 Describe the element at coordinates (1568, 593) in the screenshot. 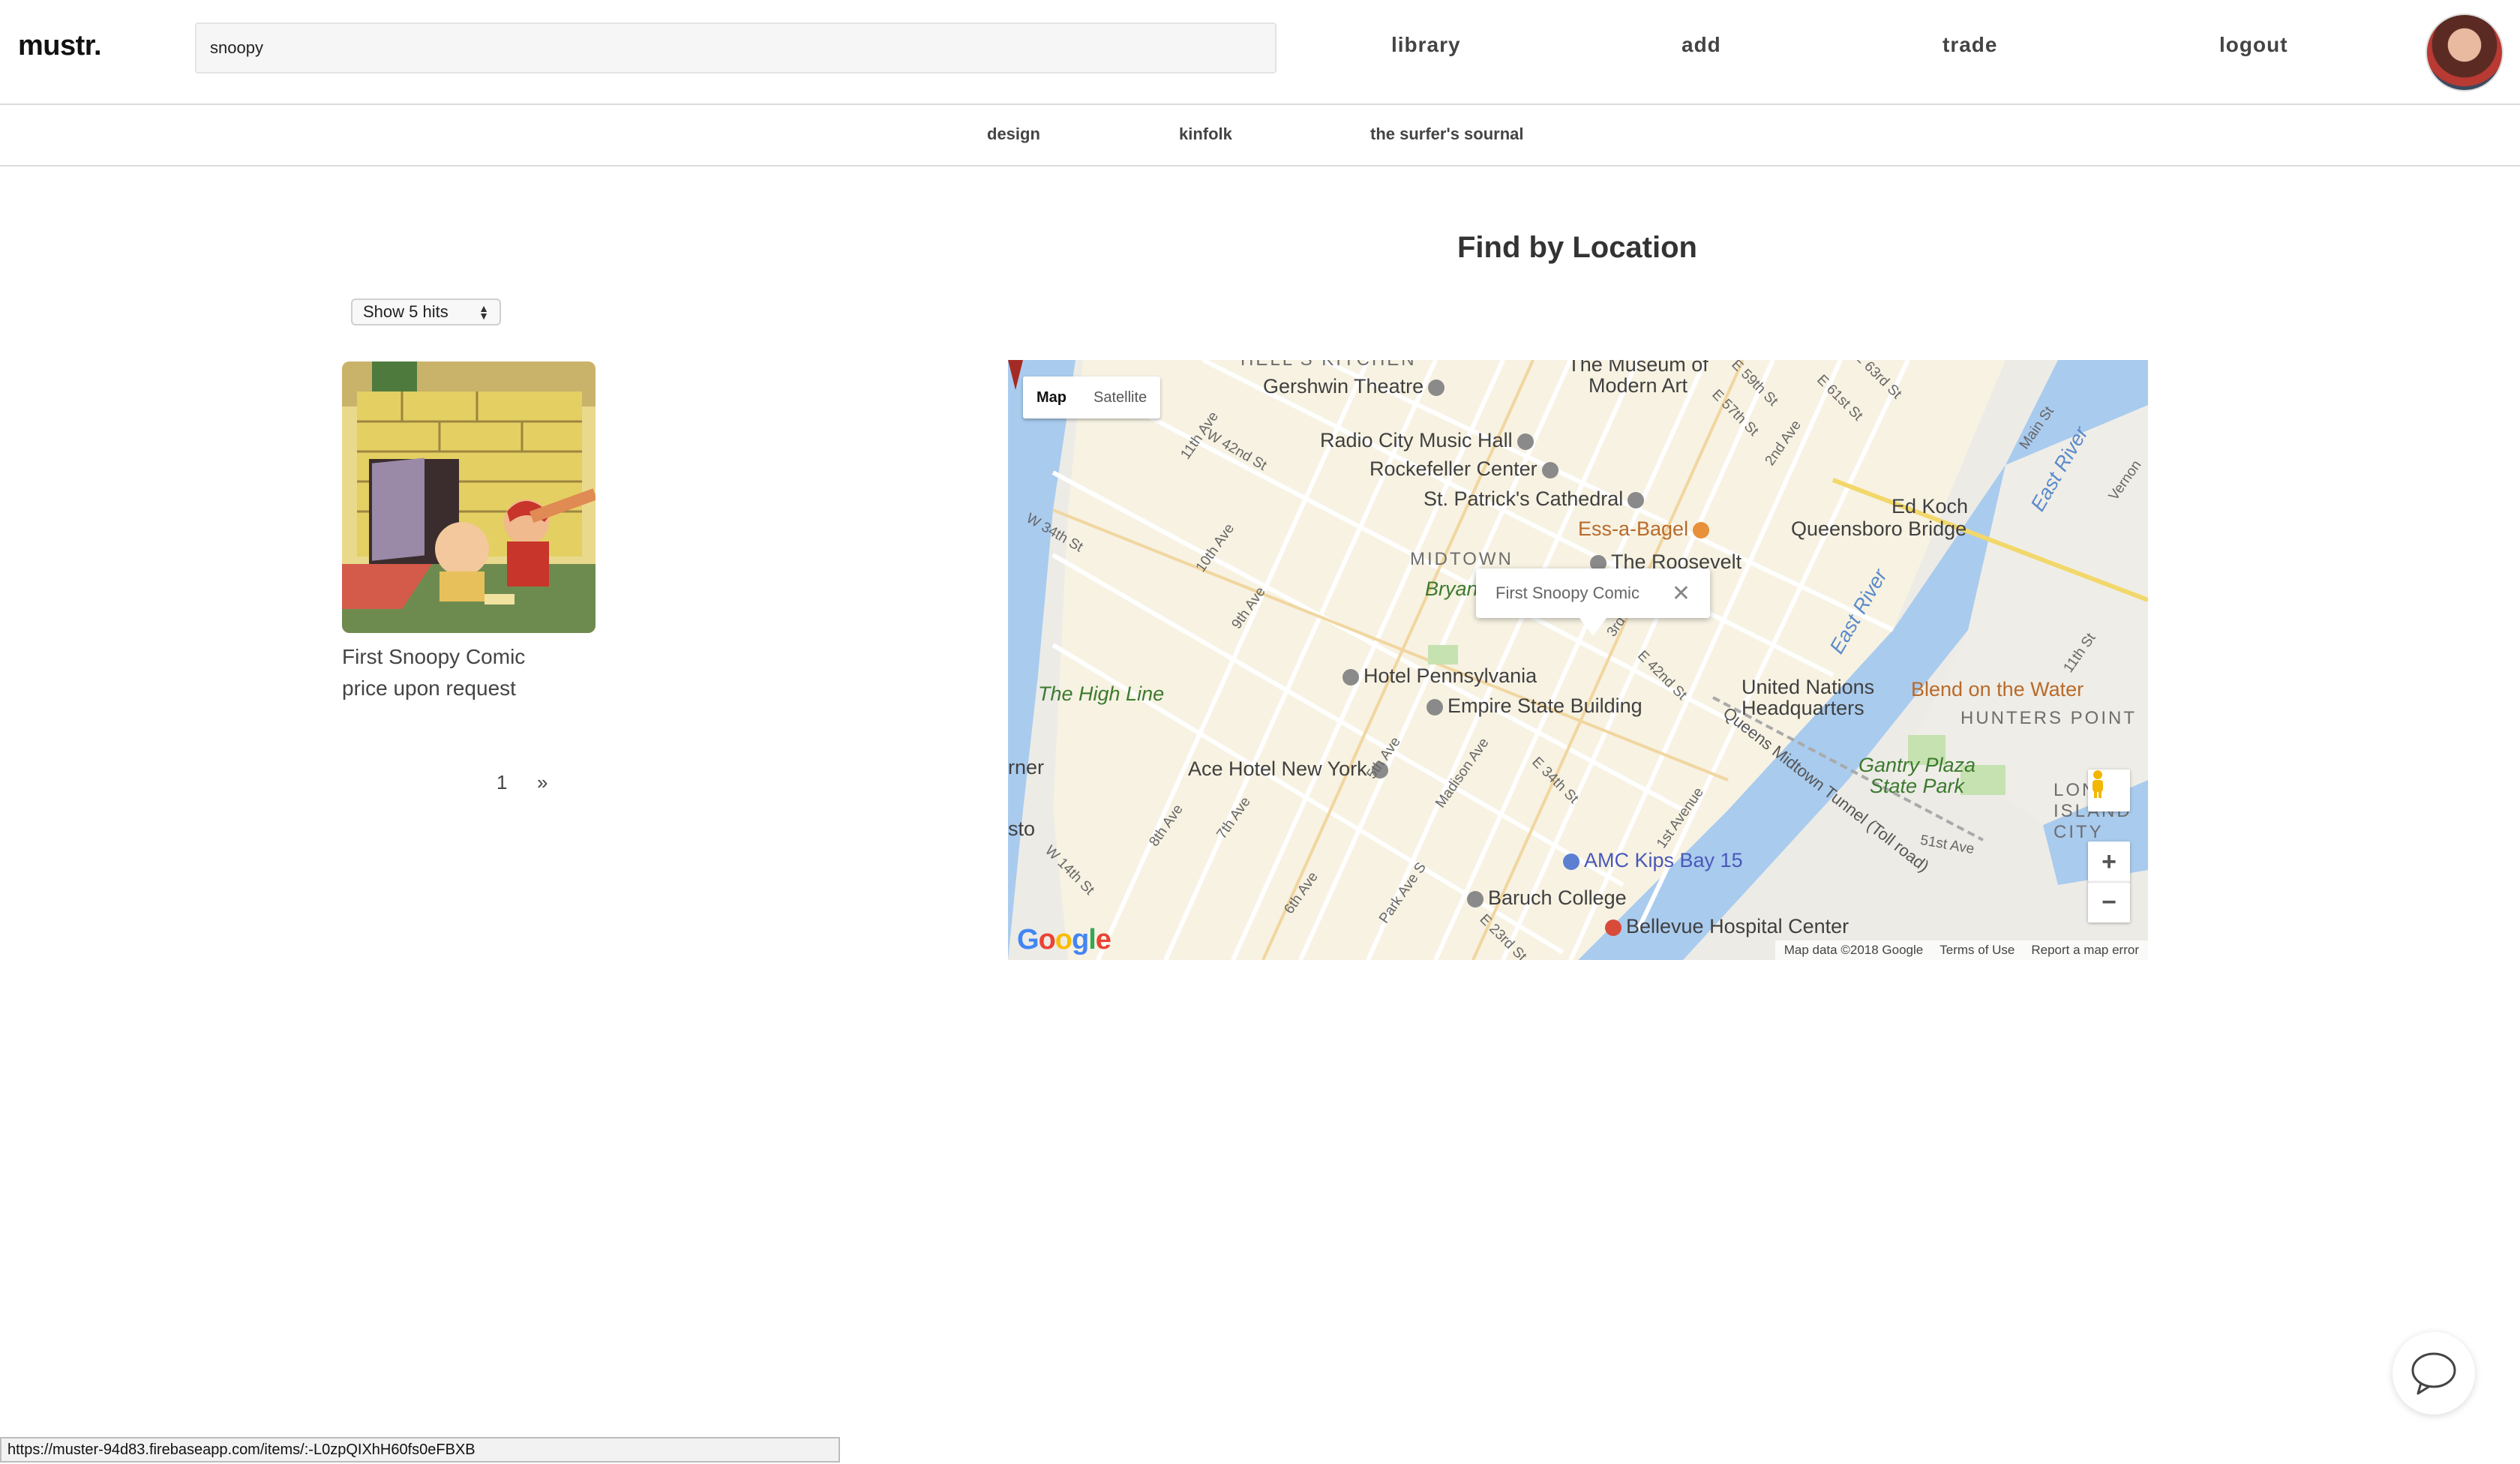

I see `info-window-title: First Snoopy Comic` at that location.